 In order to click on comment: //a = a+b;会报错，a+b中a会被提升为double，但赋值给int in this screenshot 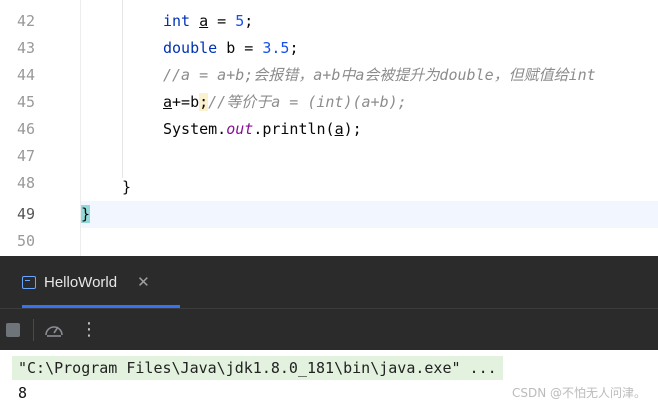, I will do `click(379, 75)`.